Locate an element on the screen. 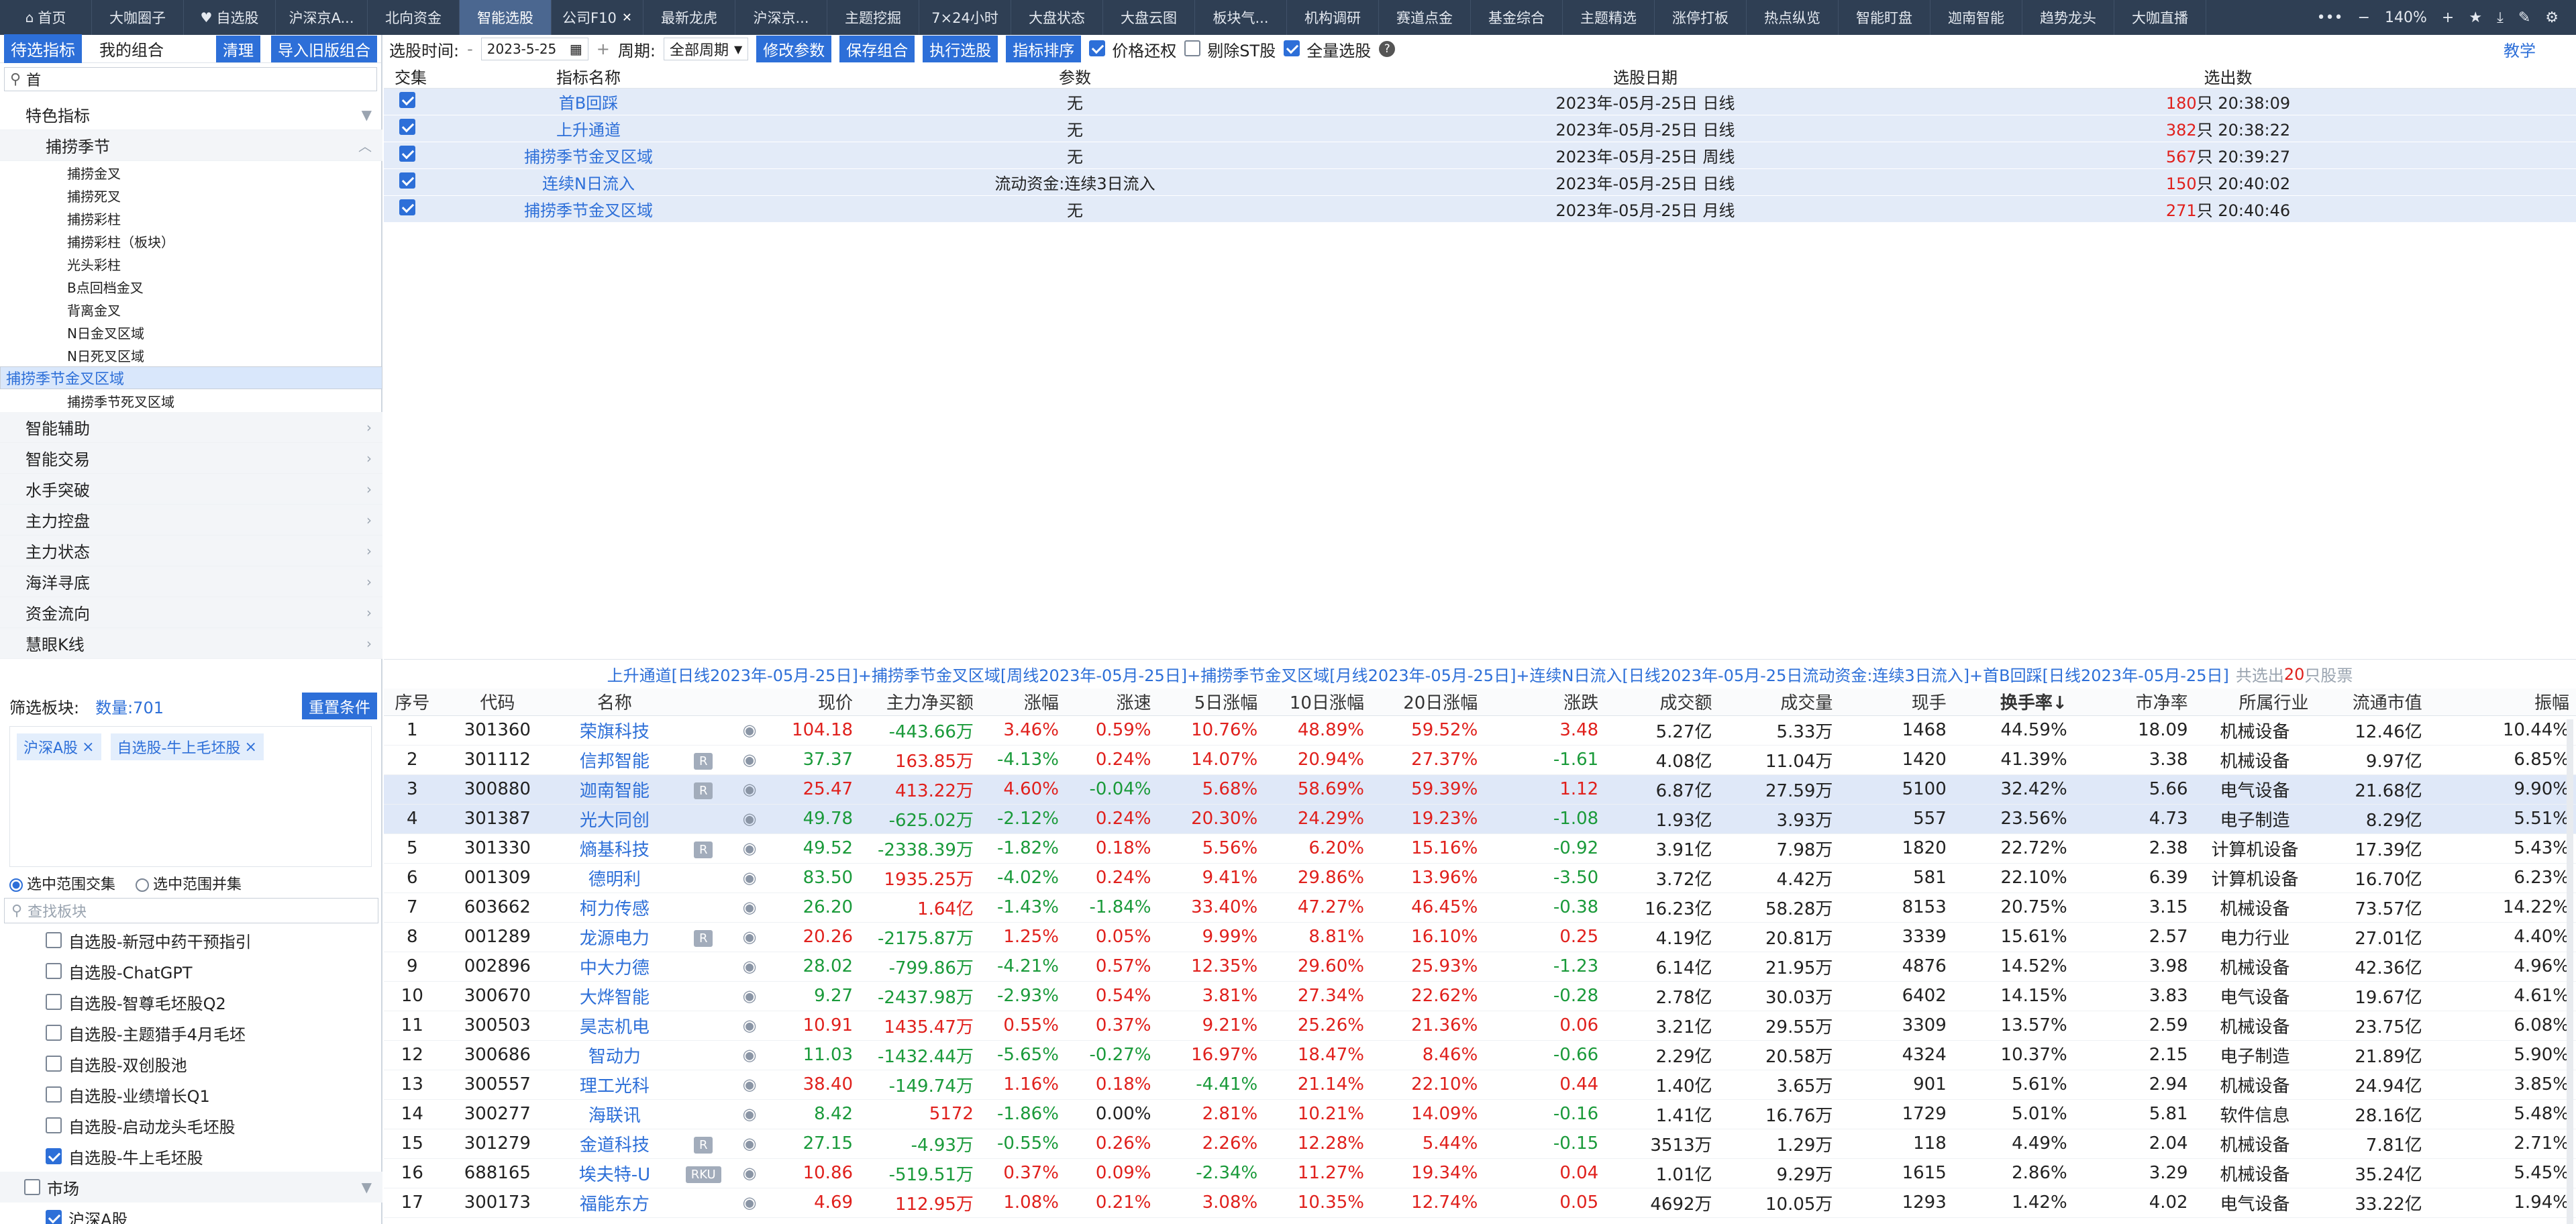 Image resolution: width=2576 pixels, height=1224 pixels. stock-header: 涨速 is located at coordinates (1111, 702).